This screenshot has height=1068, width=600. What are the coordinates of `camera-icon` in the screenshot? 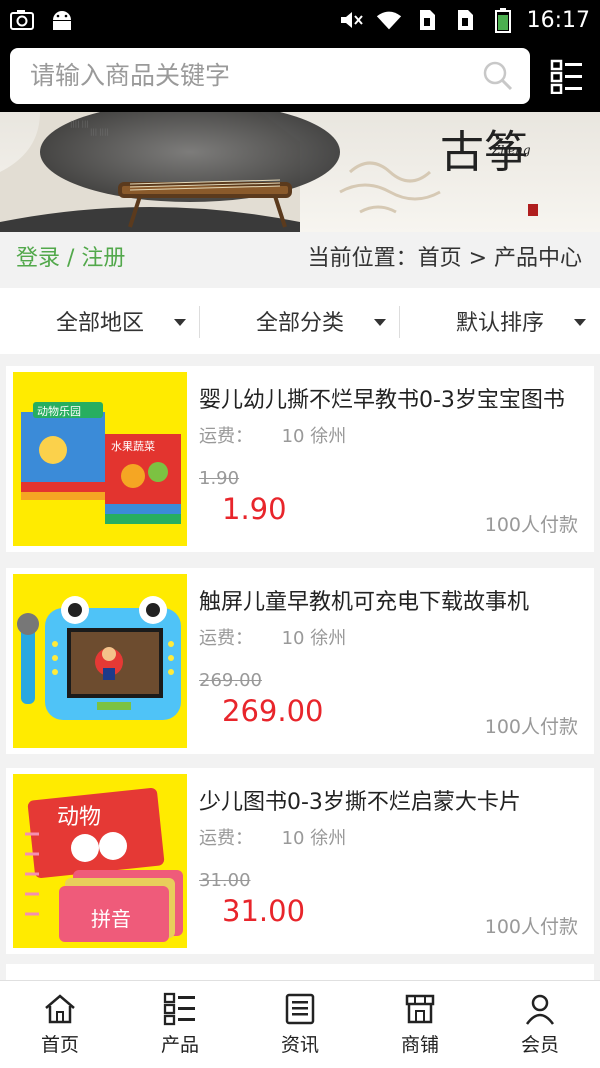 It's located at (22, 20).